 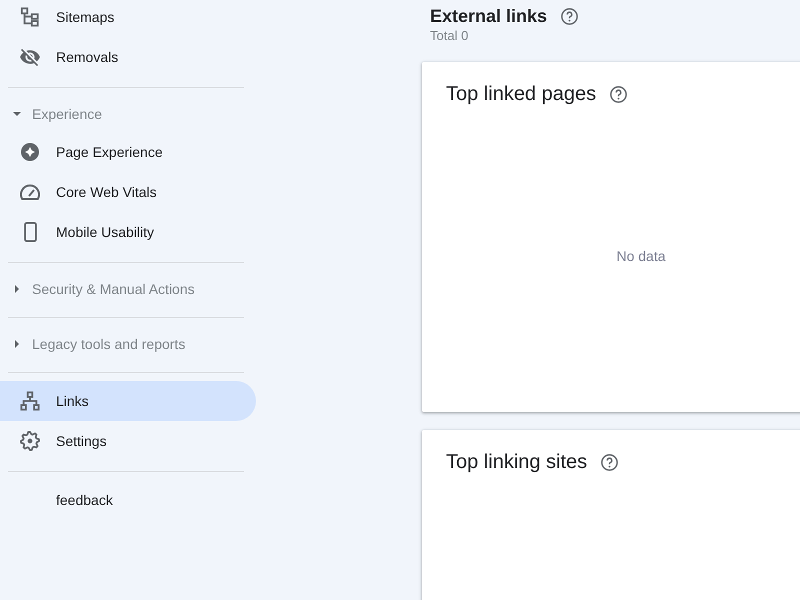 I want to click on nav-link: Sitemaps, so click(x=128, y=18).